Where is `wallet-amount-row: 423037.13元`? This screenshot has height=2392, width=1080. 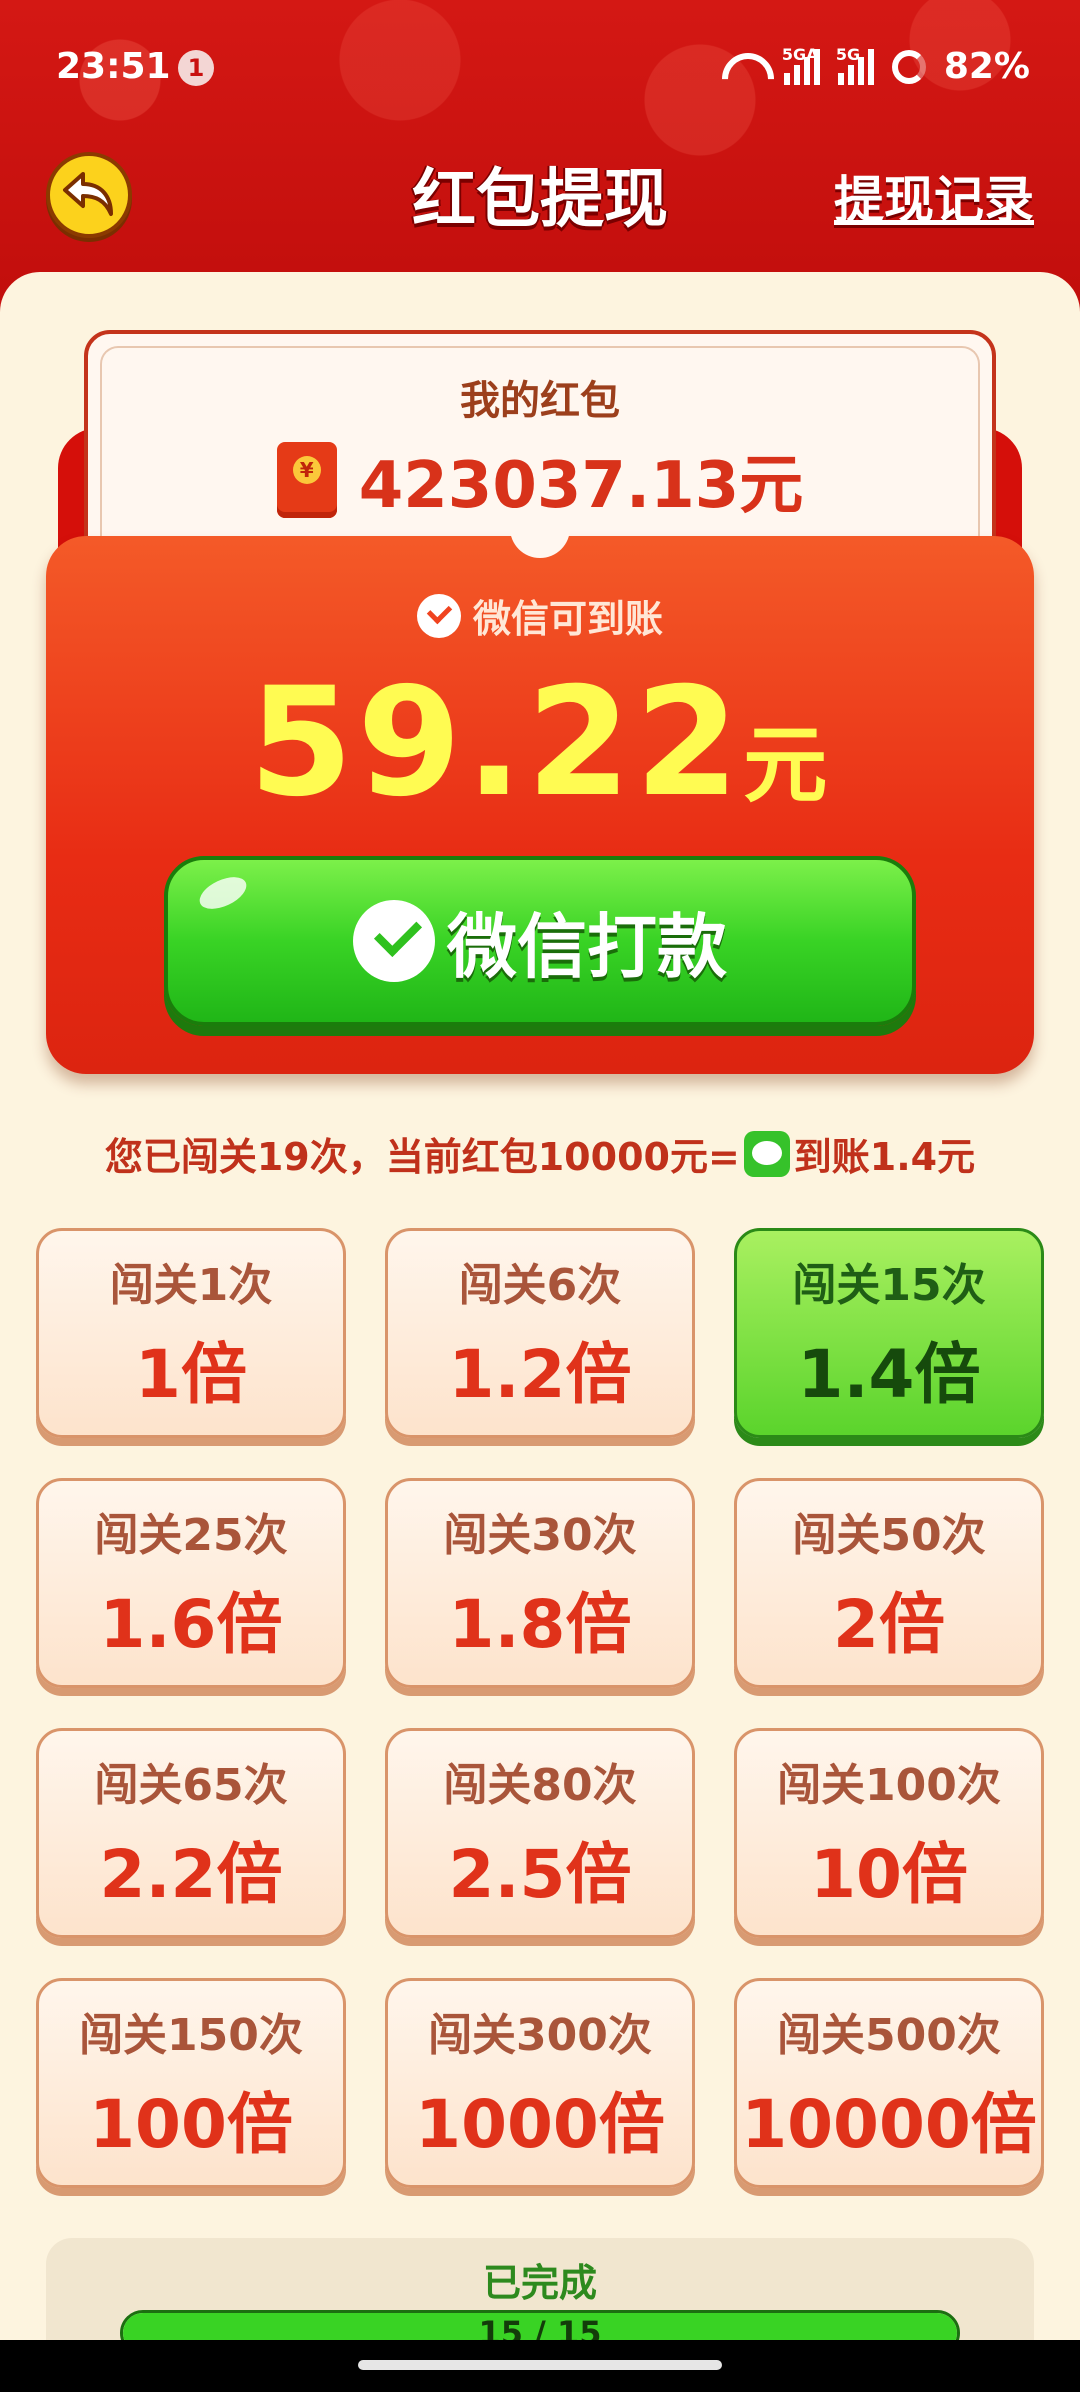
wallet-amount-row: 423037.13元 is located at coordinates (540, 480).